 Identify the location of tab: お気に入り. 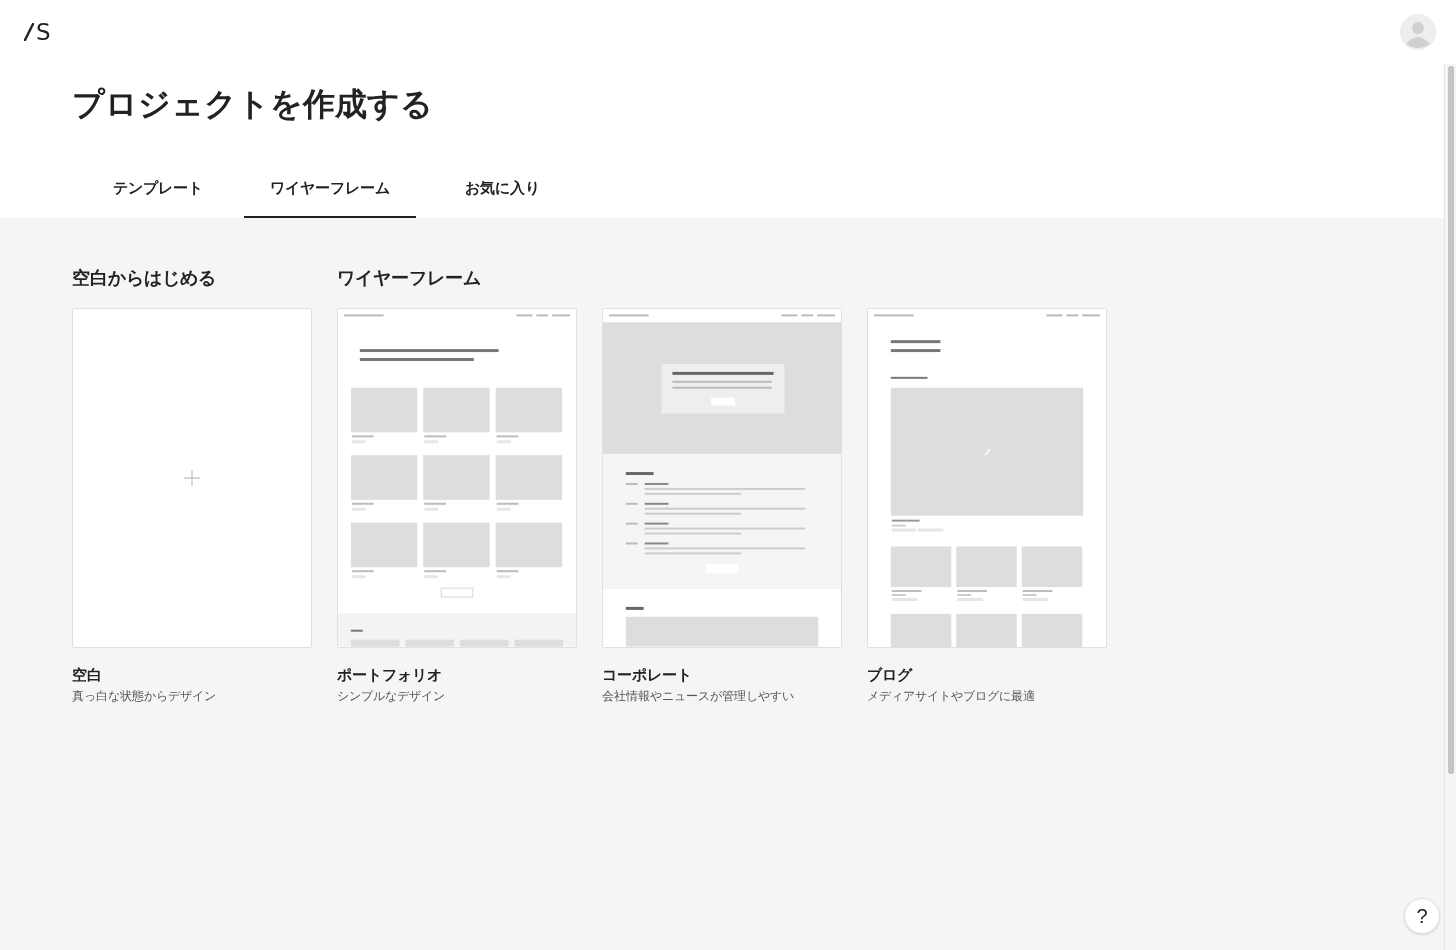
(502, 196).